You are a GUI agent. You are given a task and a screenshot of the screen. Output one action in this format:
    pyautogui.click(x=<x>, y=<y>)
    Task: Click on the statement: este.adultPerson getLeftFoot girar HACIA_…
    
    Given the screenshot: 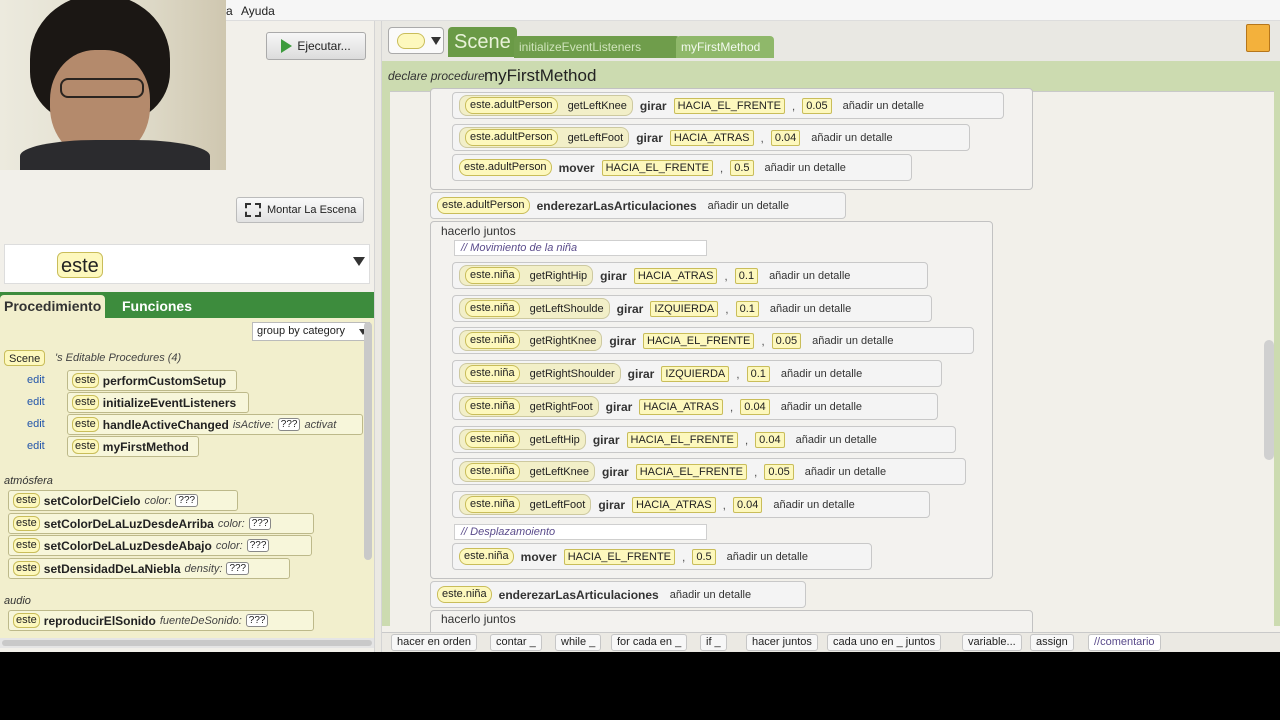 What is the action you would take?
    pyautogui.click(x=711, y=137)
    